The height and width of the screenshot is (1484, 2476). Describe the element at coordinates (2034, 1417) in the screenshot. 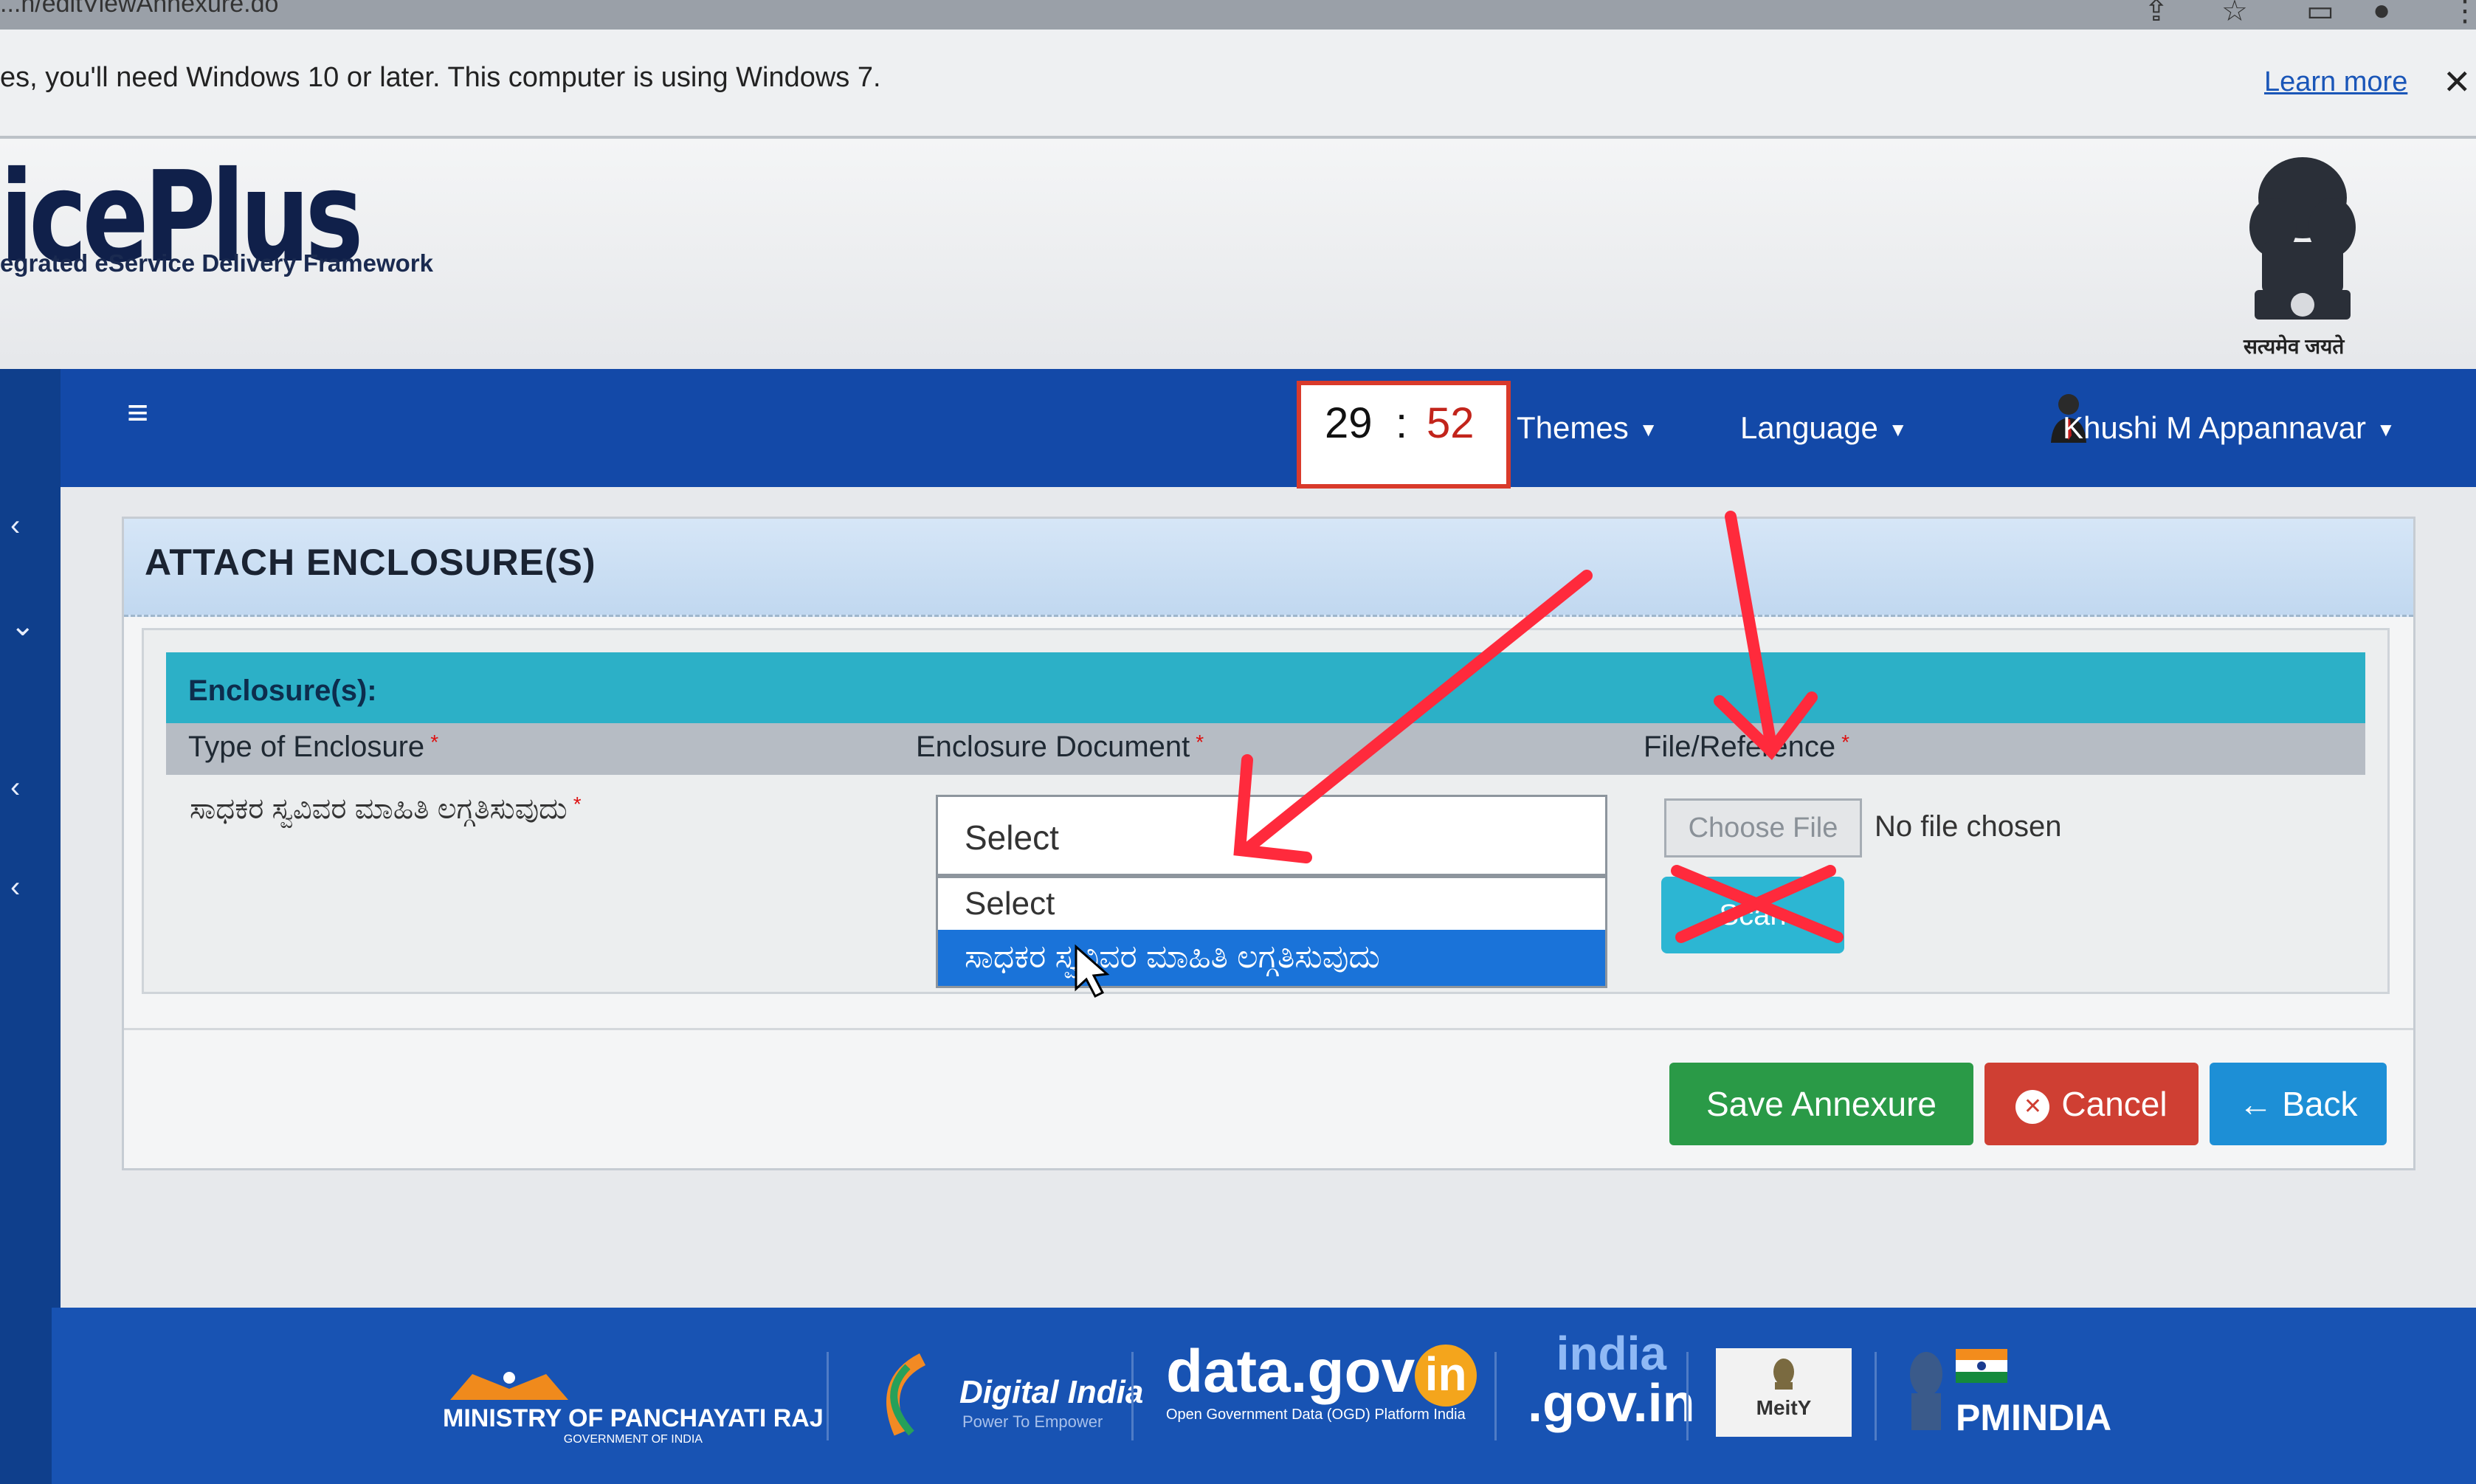

I see `pmindia-text: PMINDIA` at that location.